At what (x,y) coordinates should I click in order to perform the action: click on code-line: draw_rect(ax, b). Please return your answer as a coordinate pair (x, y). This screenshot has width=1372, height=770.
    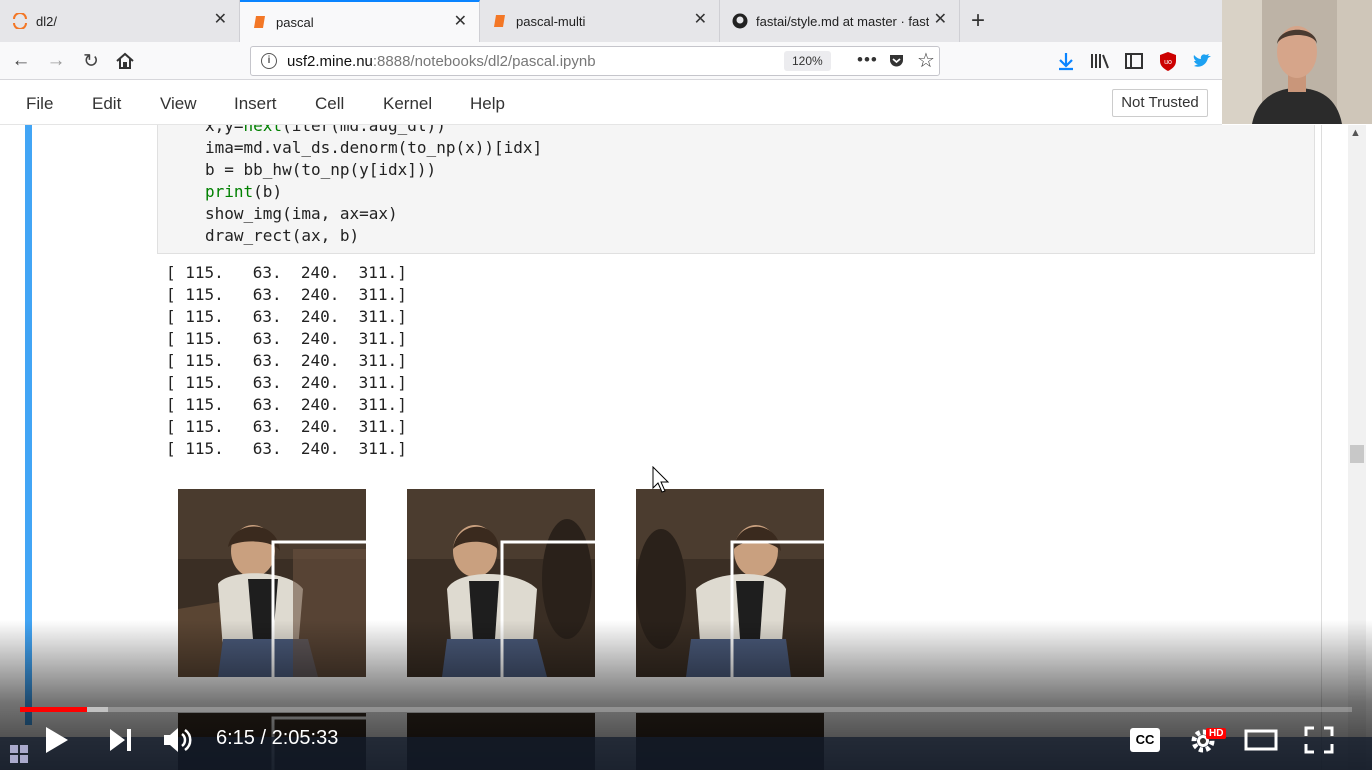
    Looking at the image, I should click on (282, 235).